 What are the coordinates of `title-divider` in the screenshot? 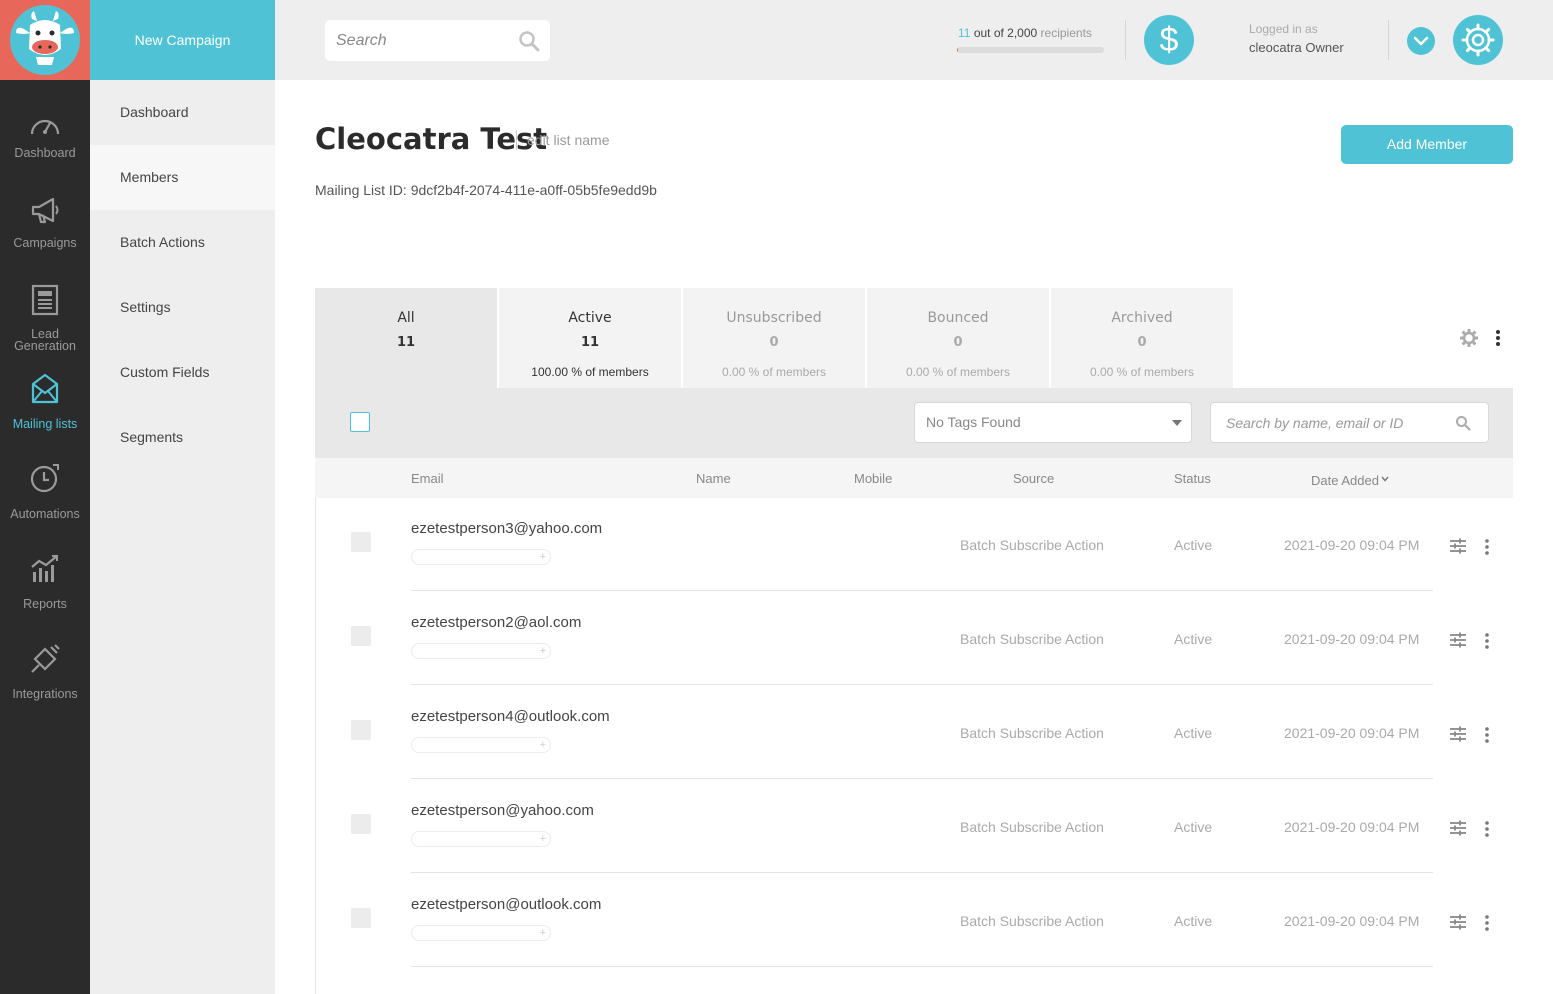 It's located at (516, 140).